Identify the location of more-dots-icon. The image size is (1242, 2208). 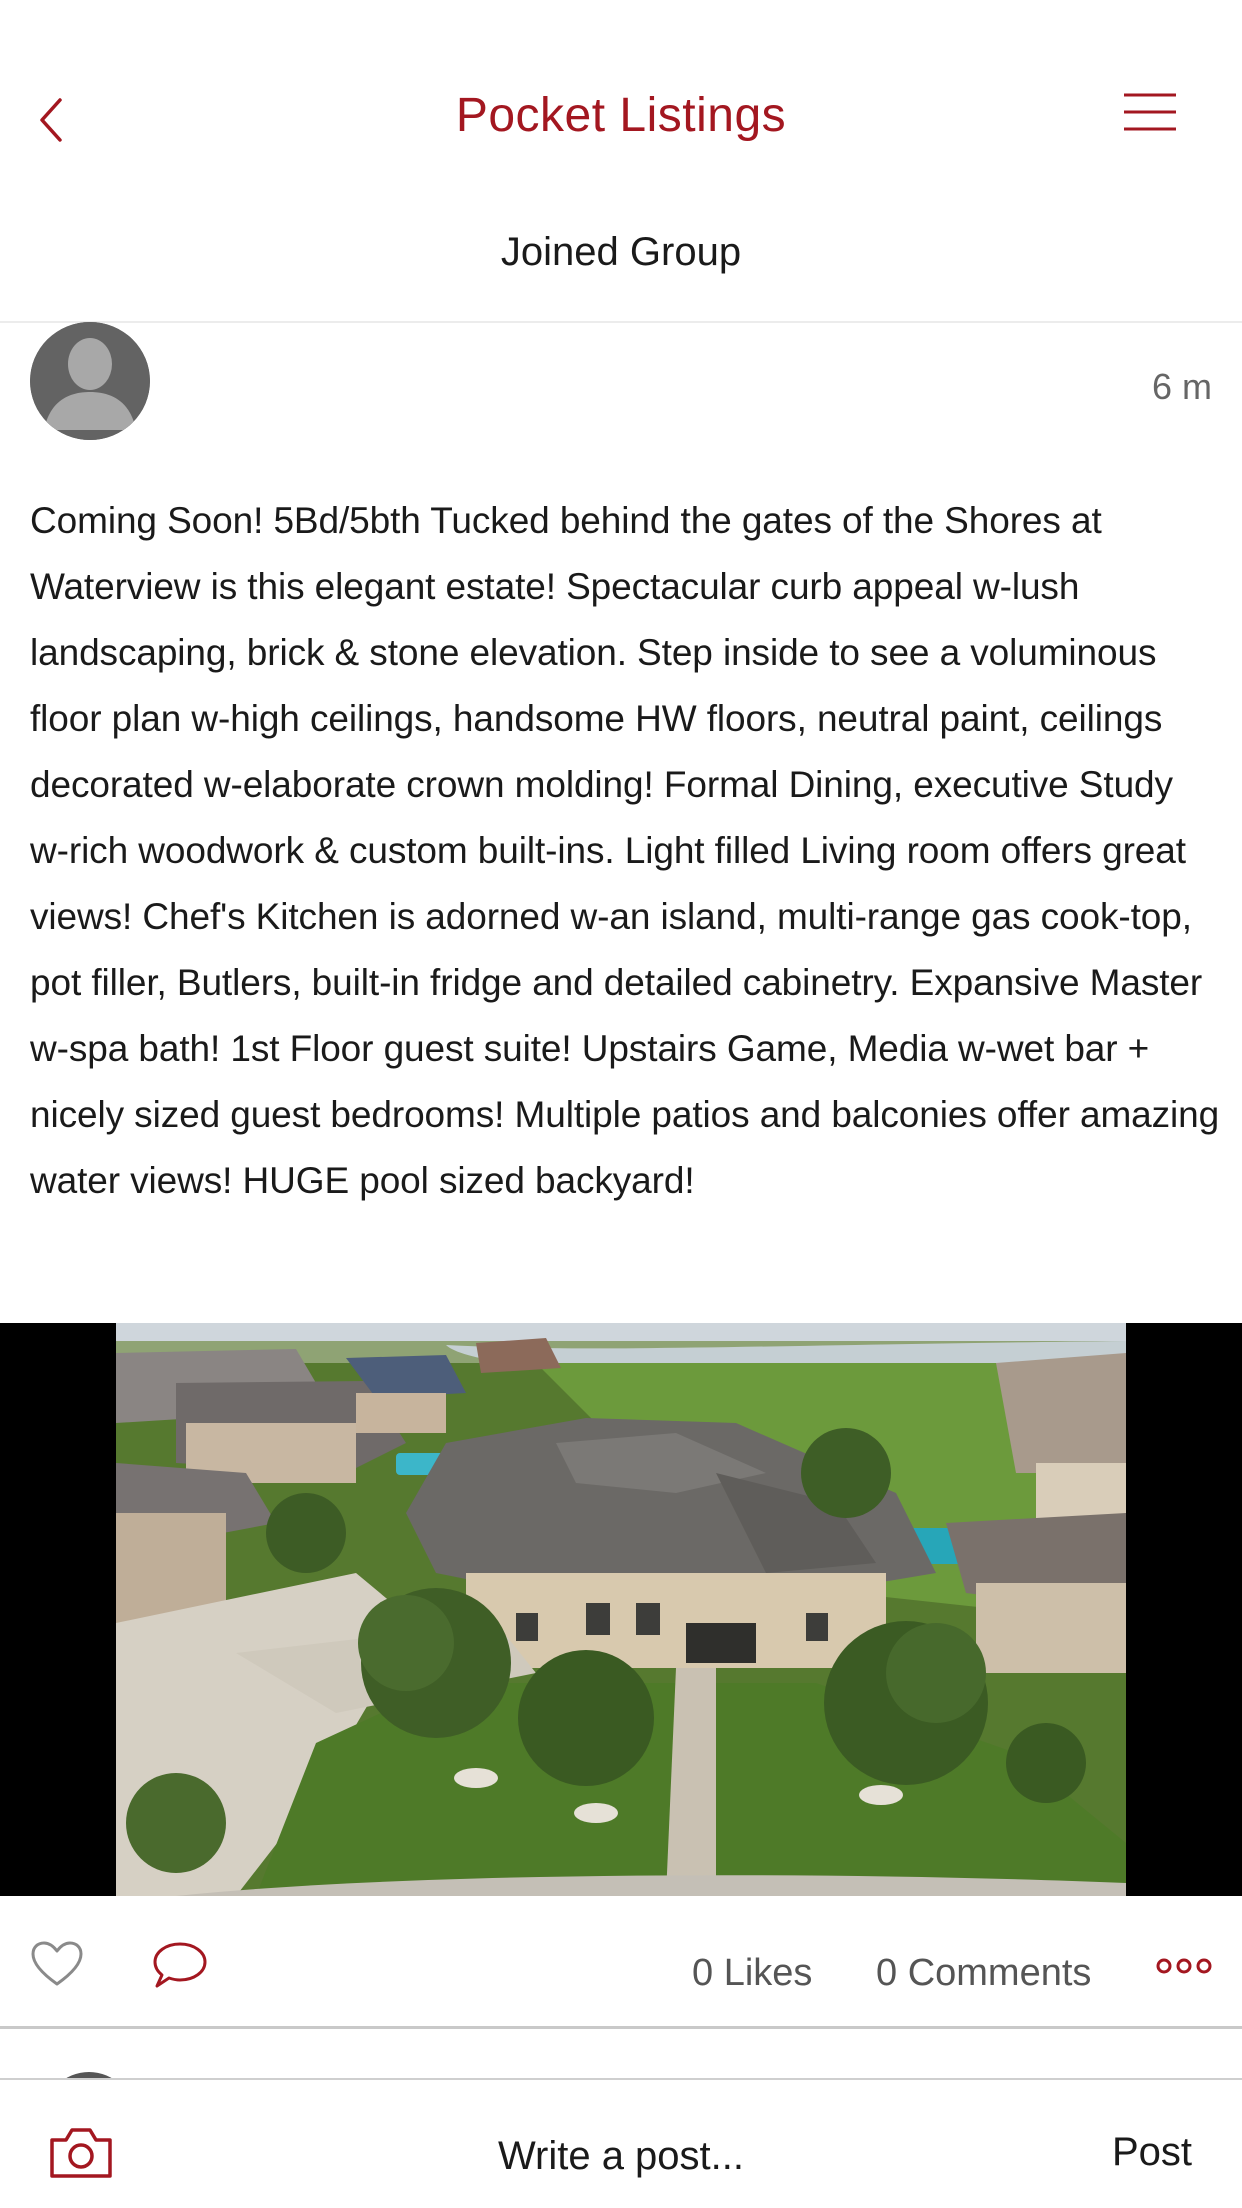
(1184, 1966).